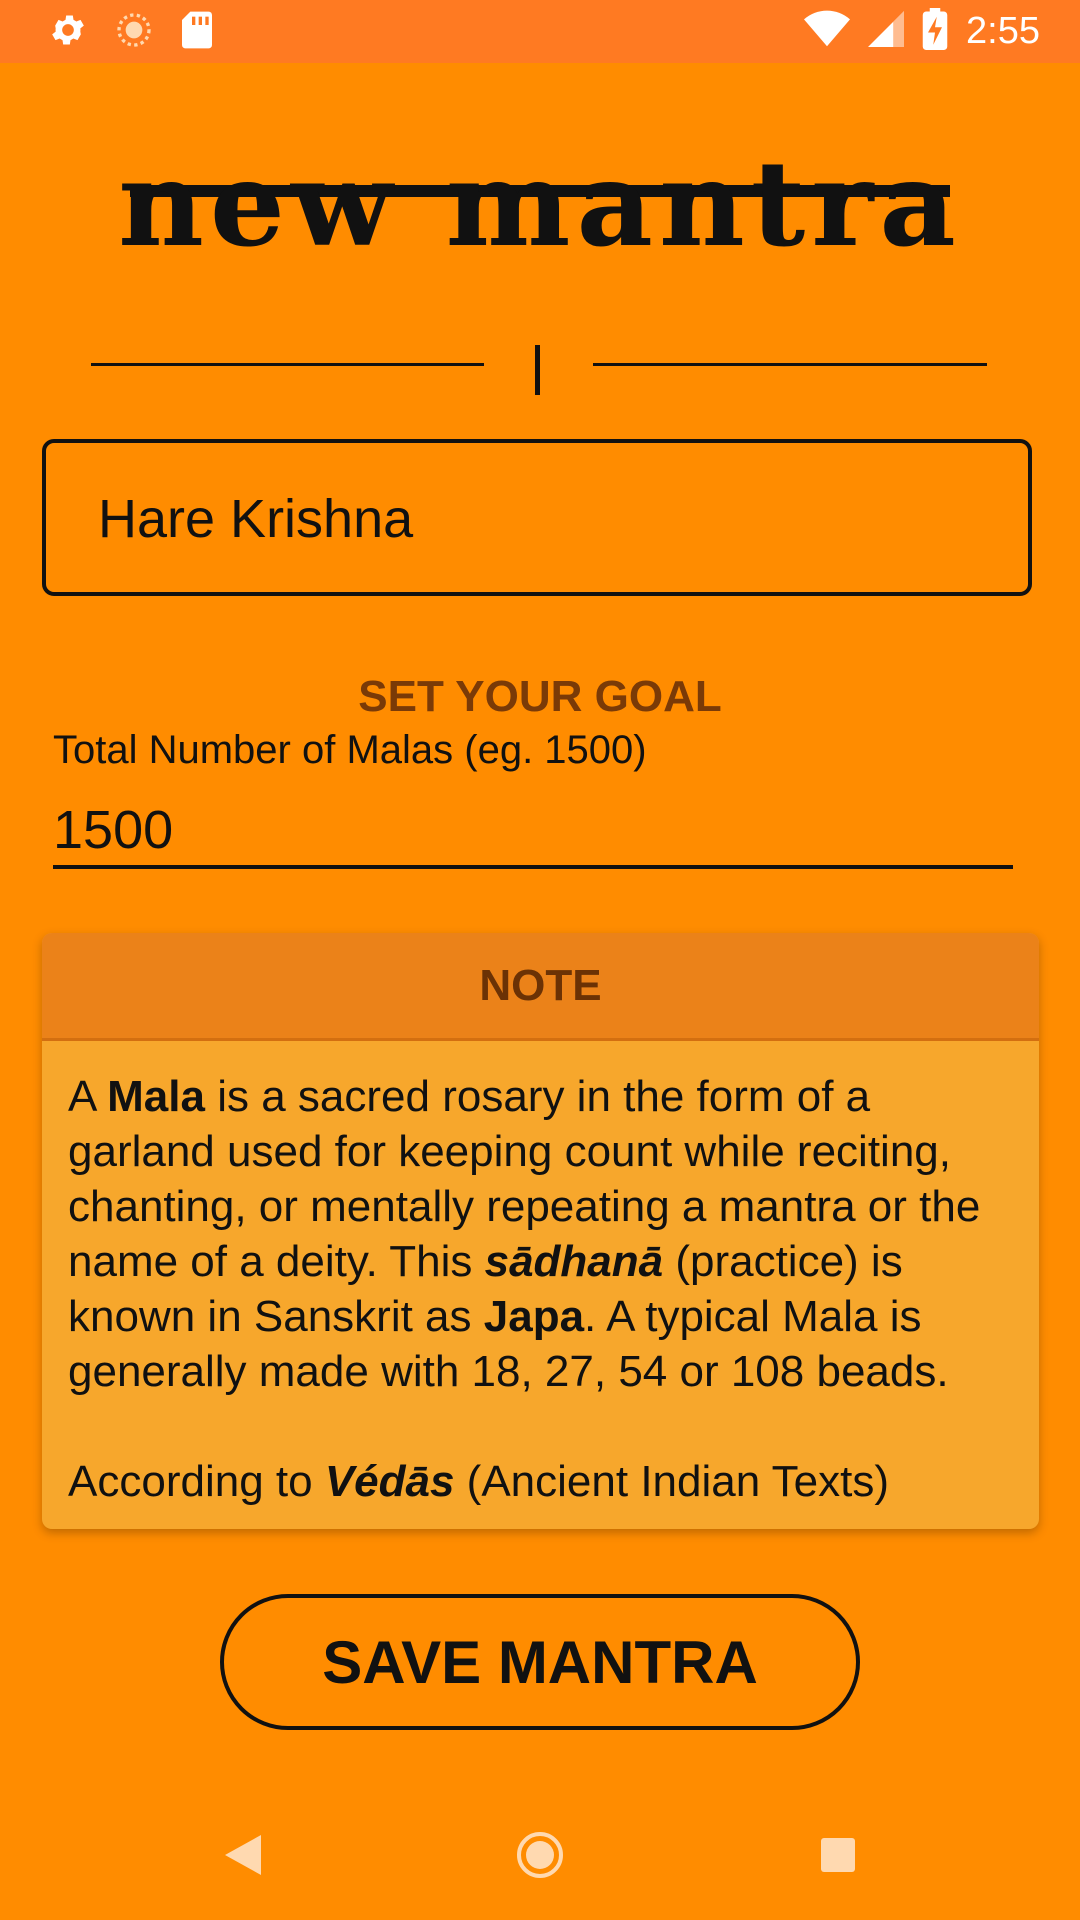 The image size is (1080, 1920). Describe the element at coordinates (540, 31) in the screenshot. I see `status-bar: 2:55` at that location.